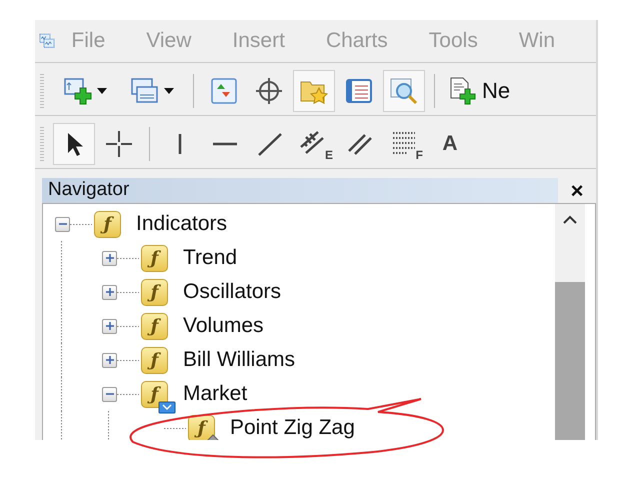 Image resolution: width=640 pixels, height=480 pixels. I want to click on new-order-button: Ne, so click(479, 91).